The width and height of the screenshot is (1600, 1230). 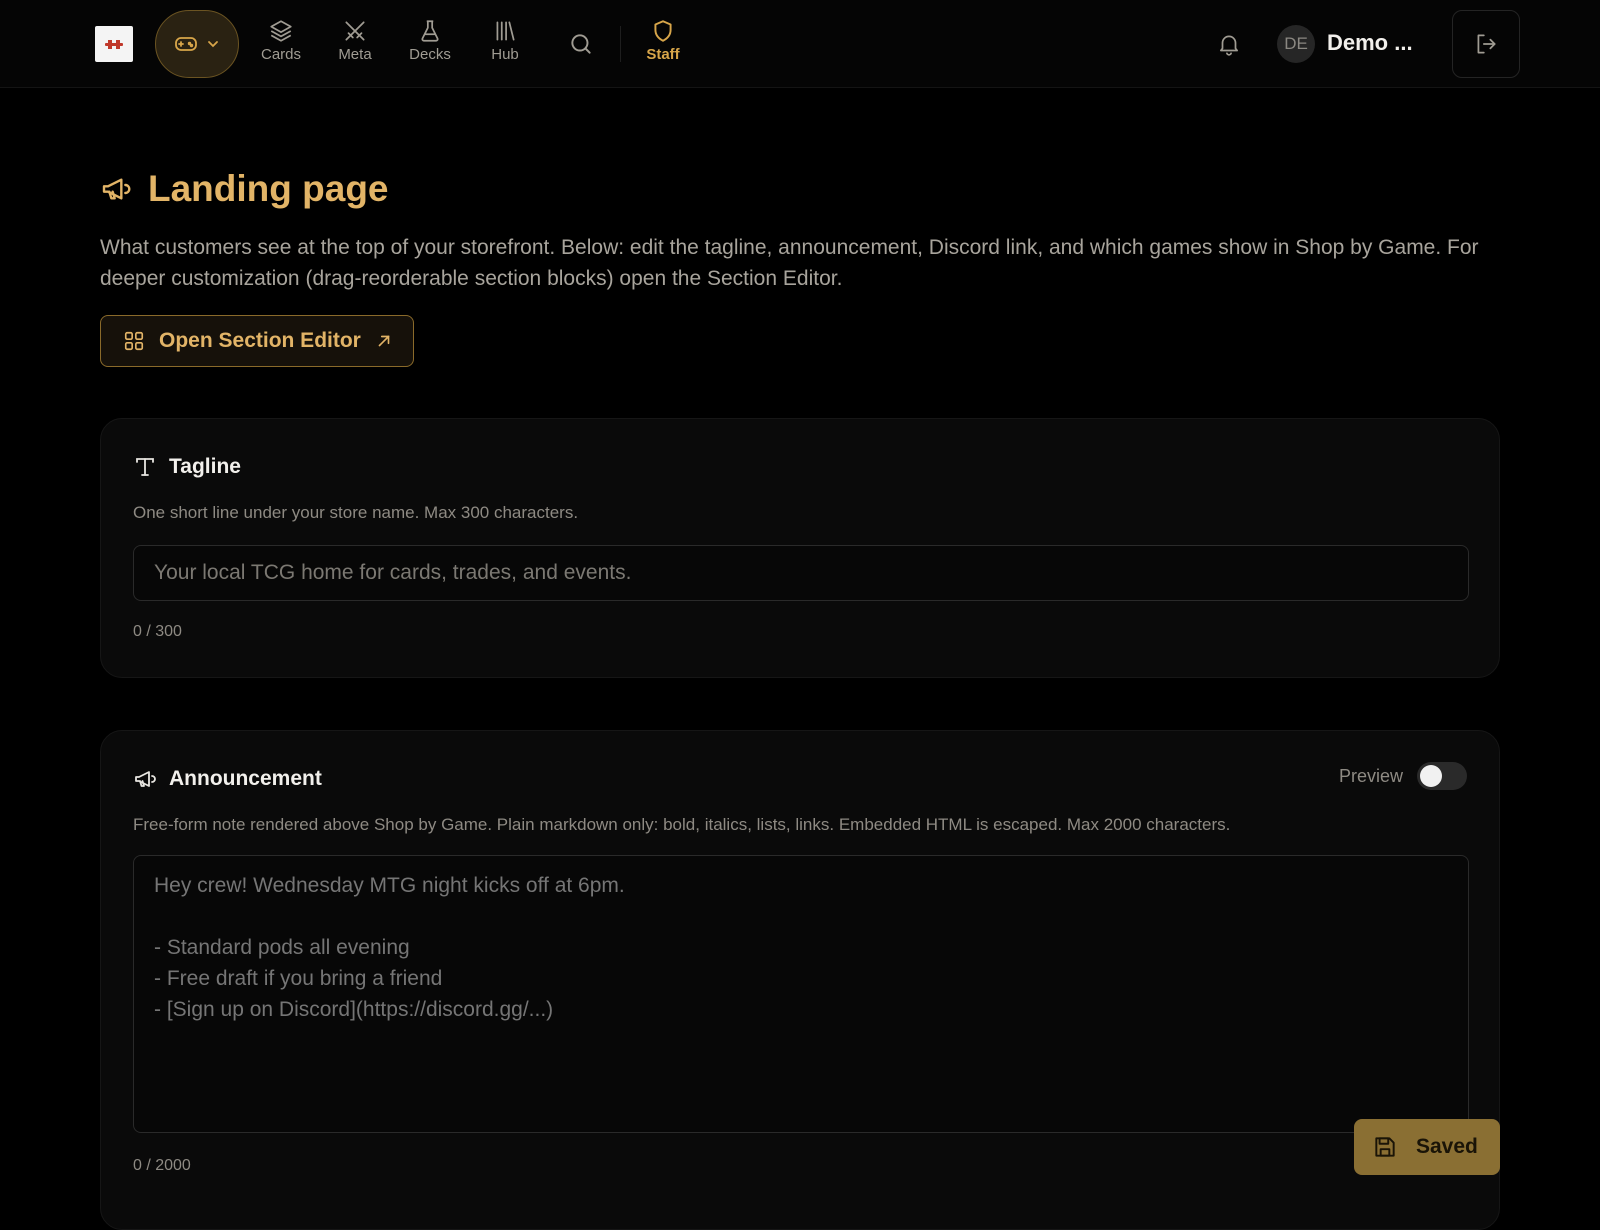 What do you see at coordinates (281, 31) in the screenshot?
I see `layers-icon` at bounding box center [281, 31].